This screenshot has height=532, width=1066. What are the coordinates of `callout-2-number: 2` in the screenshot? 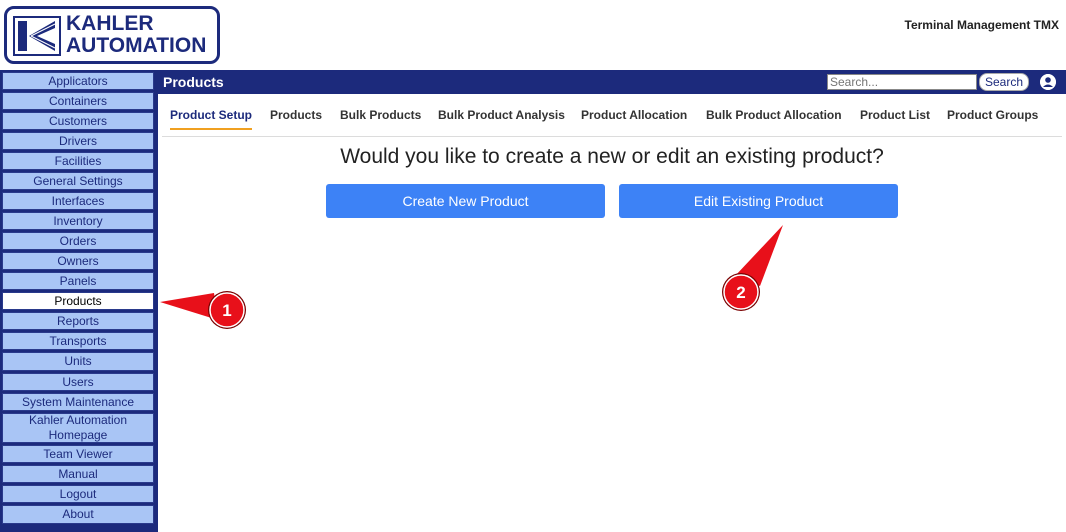 It's located at (740, 292).